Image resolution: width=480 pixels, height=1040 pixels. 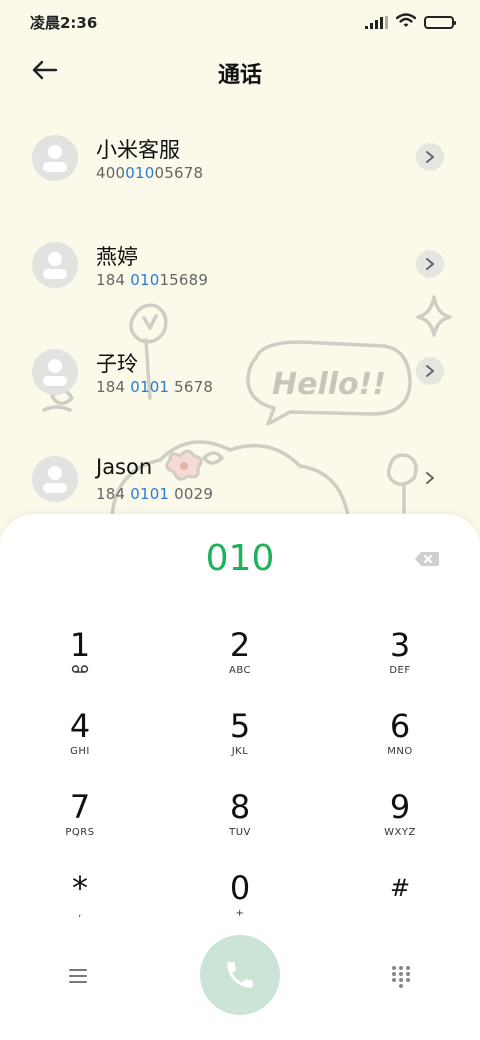 What do you see at coordinates (400, 751) in the screenshot?
I see `key-letters: MNO` at bounding box center [400, 751].